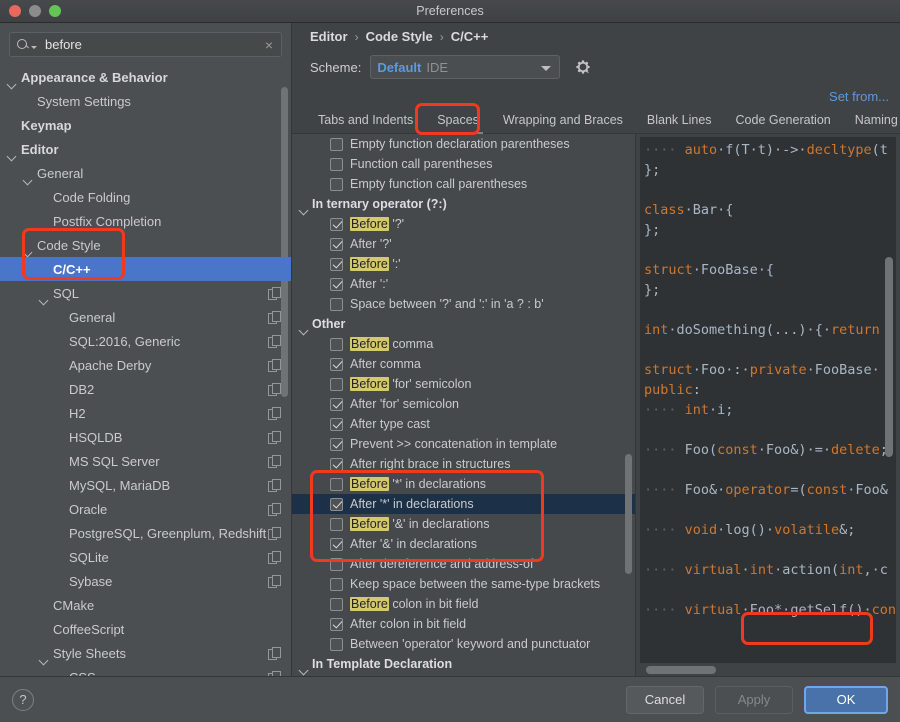 This screenshot has width=900, height=722. Describe the element at coordinates (145, 221) in the screenshot. I see `sidebar-item-postfix-completion: Postfix Completion` at that location.